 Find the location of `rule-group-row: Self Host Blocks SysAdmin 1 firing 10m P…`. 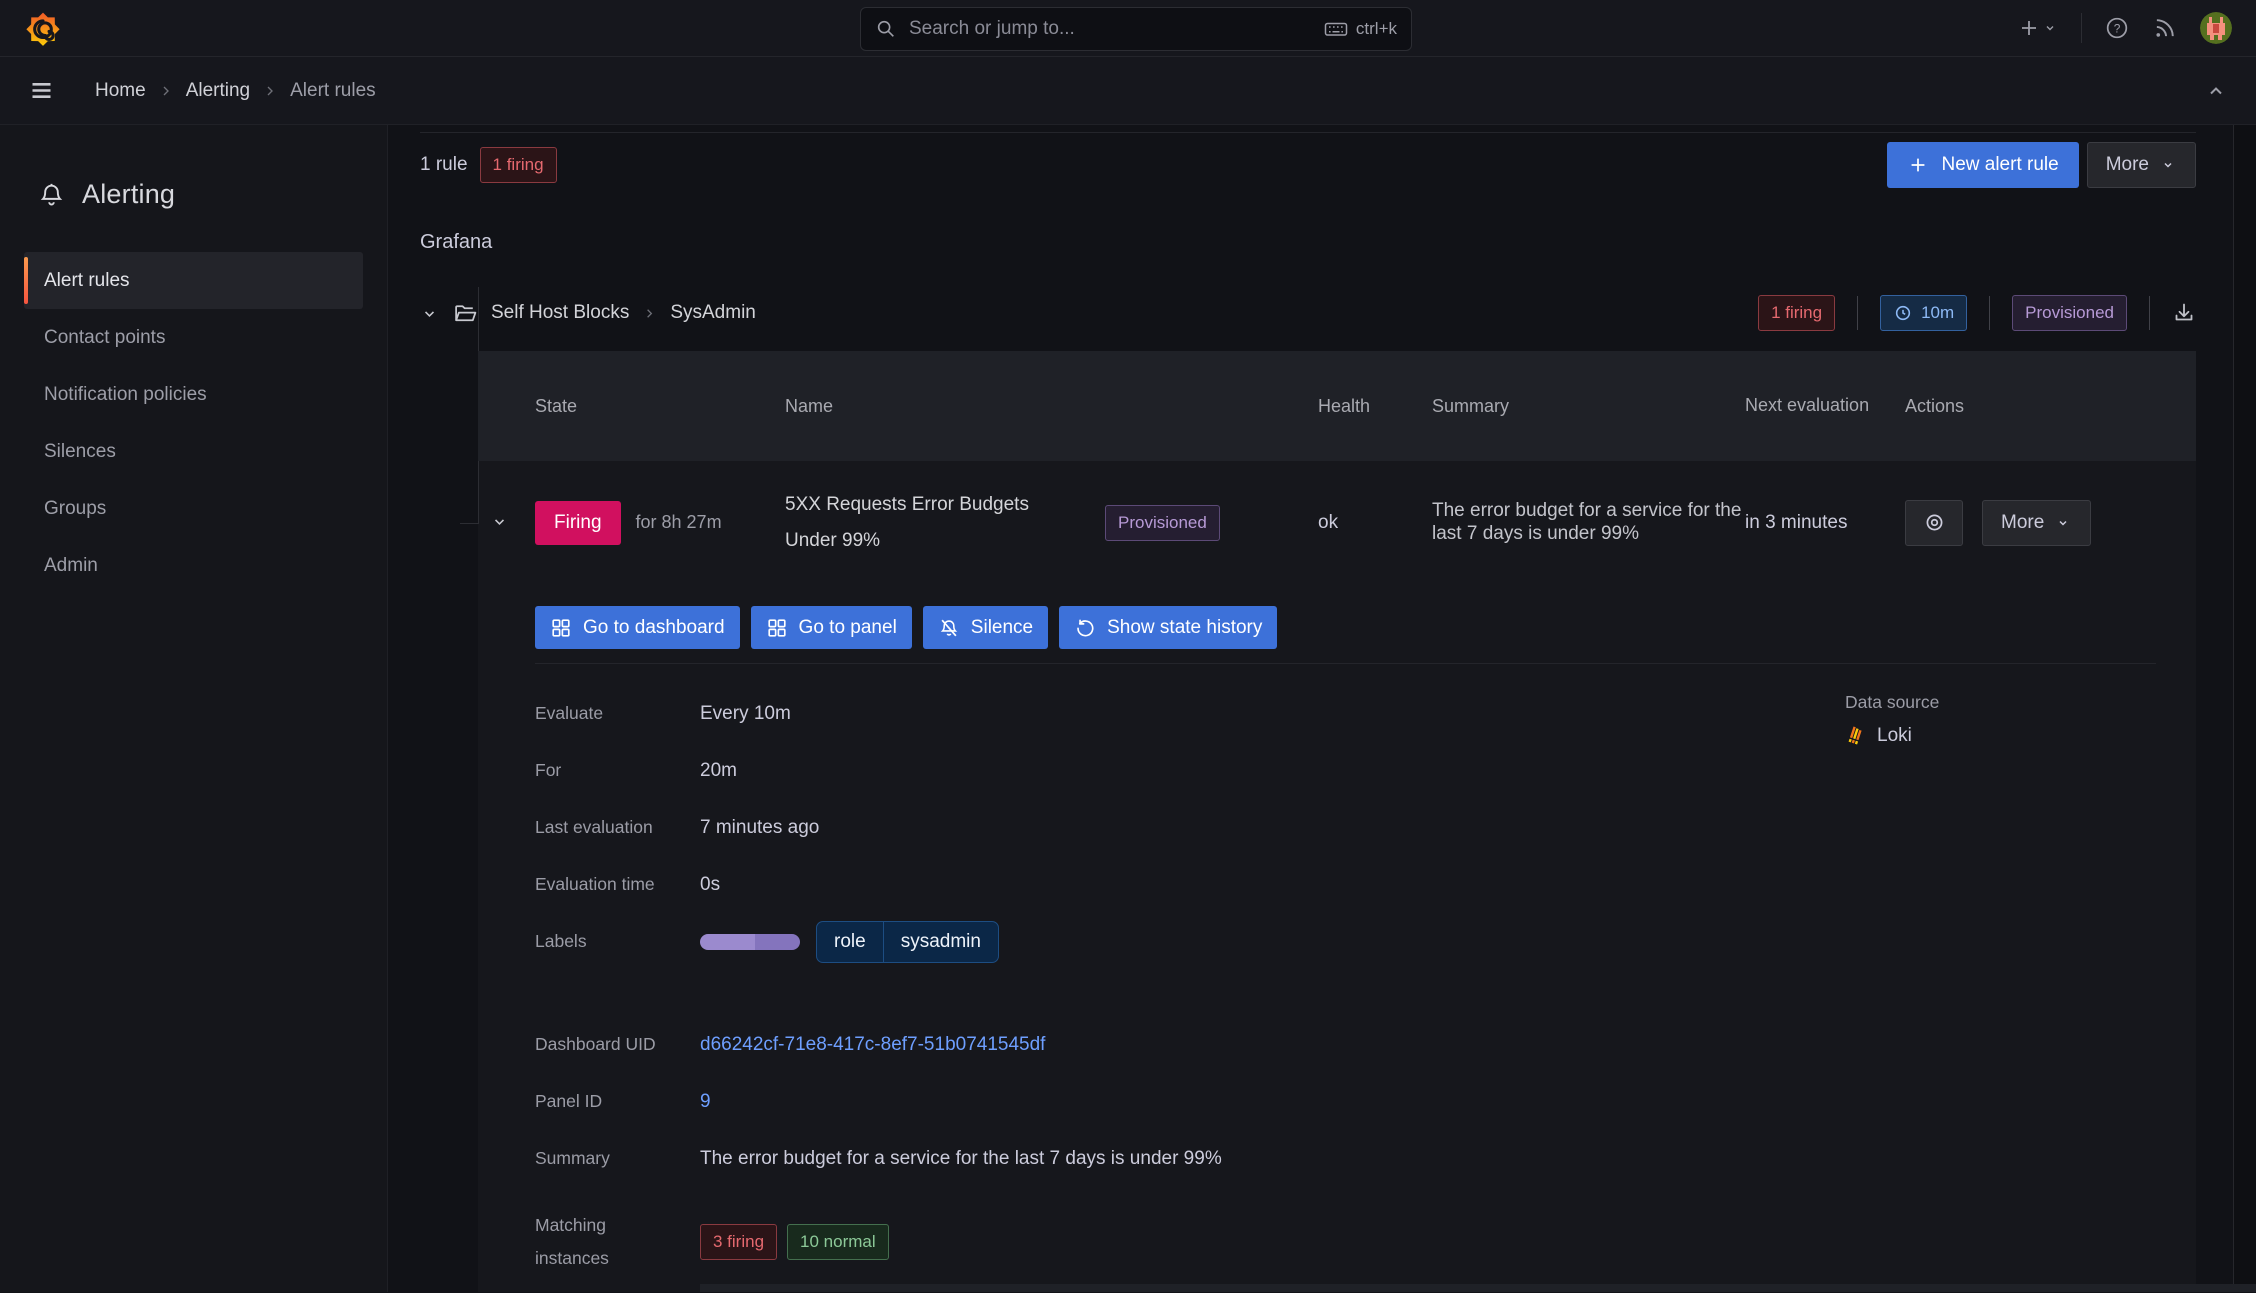

rule-group-row: Self Host Blocks SysAdmin 1 firing 10m P… is located at coordinates (1308, 313).